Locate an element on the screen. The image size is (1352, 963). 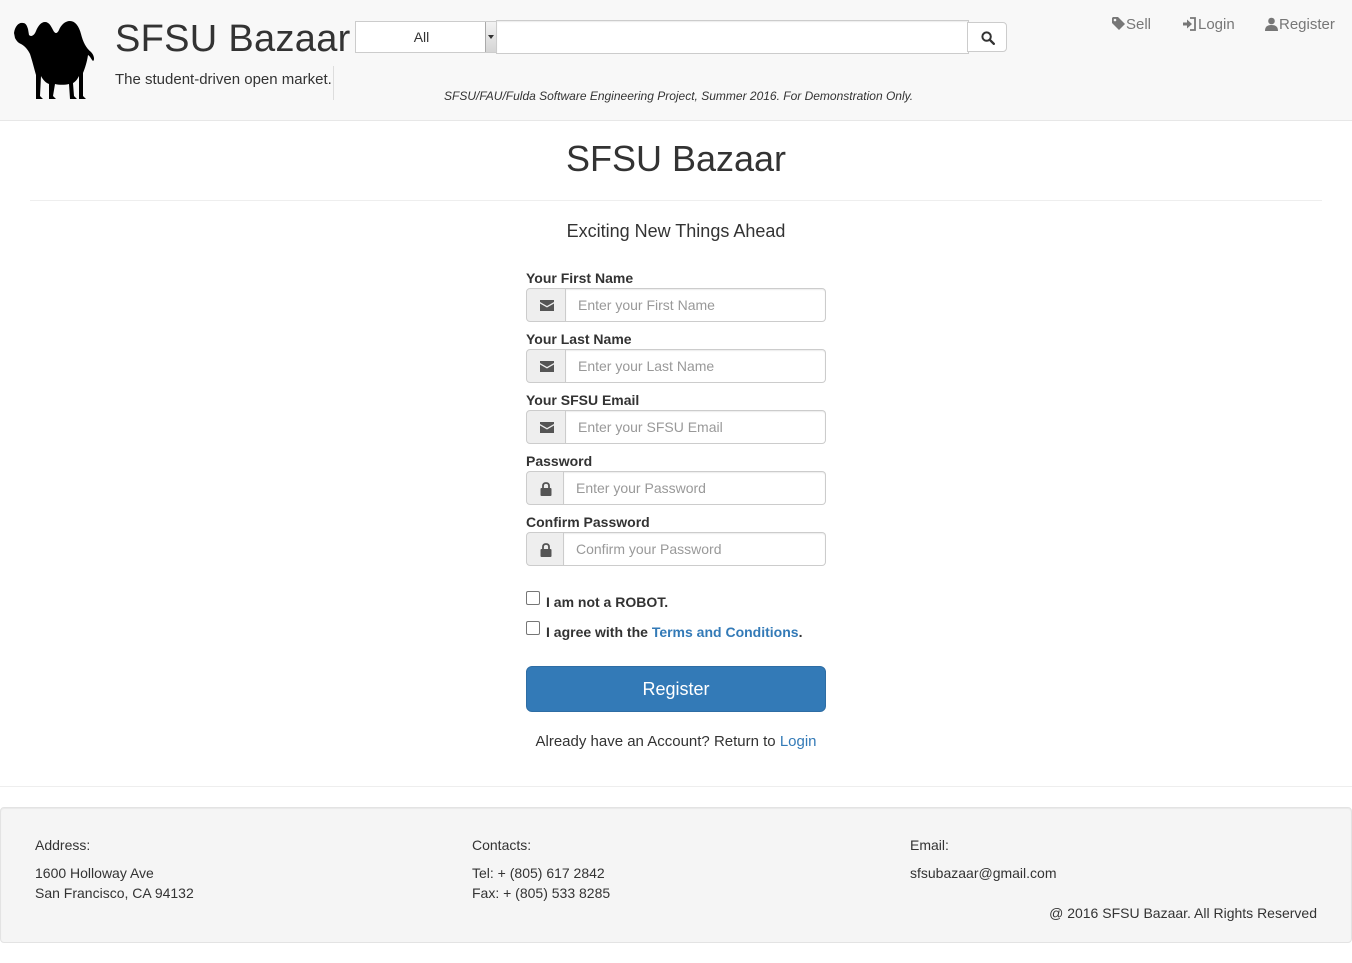
category-select: All is located at coordinates (426, 37).